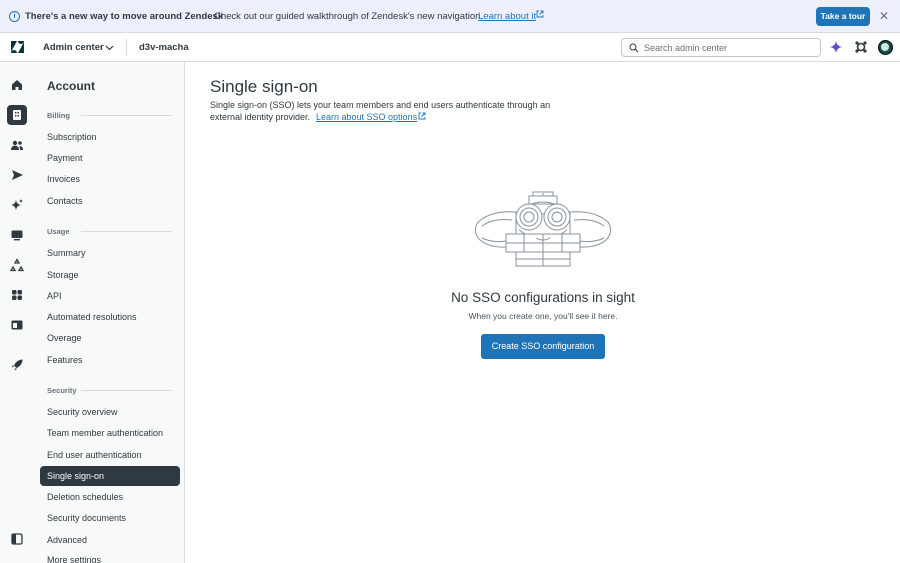  What do you see at coordinates (836, 47) in the screenshot?
I see `sparkle-icon` at bounding box center [836, 47].